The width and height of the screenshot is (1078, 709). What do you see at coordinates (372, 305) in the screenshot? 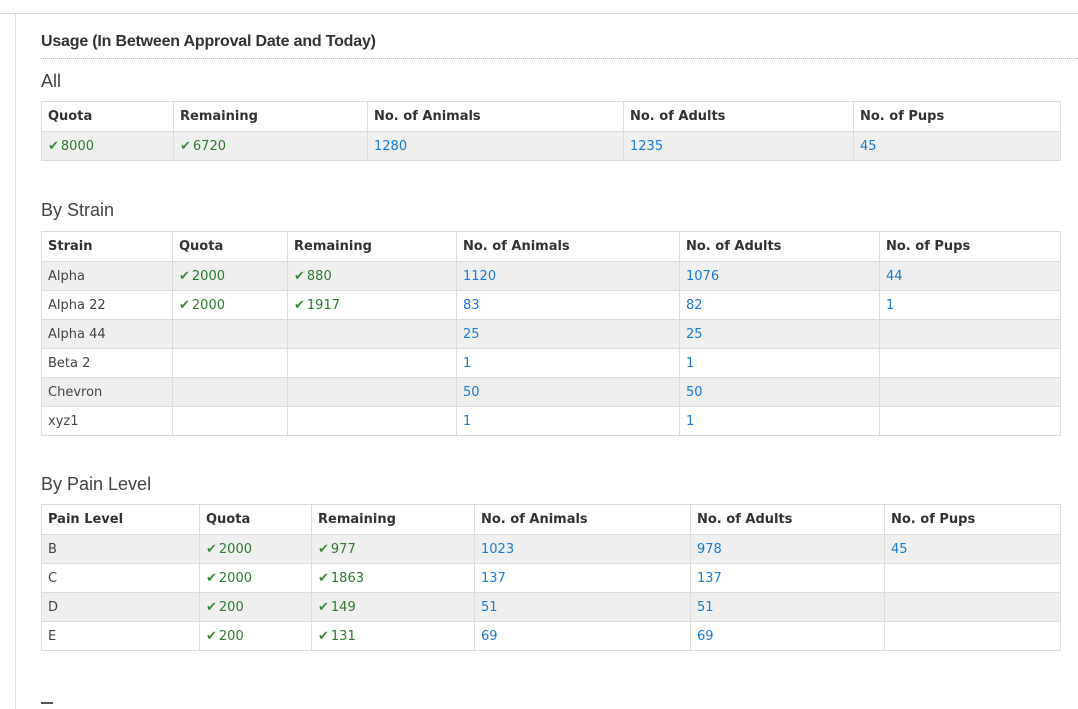
I see `remaining-cell: ✔ 1917` at bounding box center [372, 305].